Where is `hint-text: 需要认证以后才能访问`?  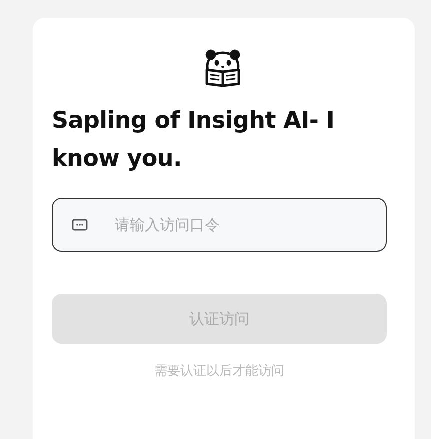
hint-text: 需要认证以后才能访问 is located at coordinates (220, 371).